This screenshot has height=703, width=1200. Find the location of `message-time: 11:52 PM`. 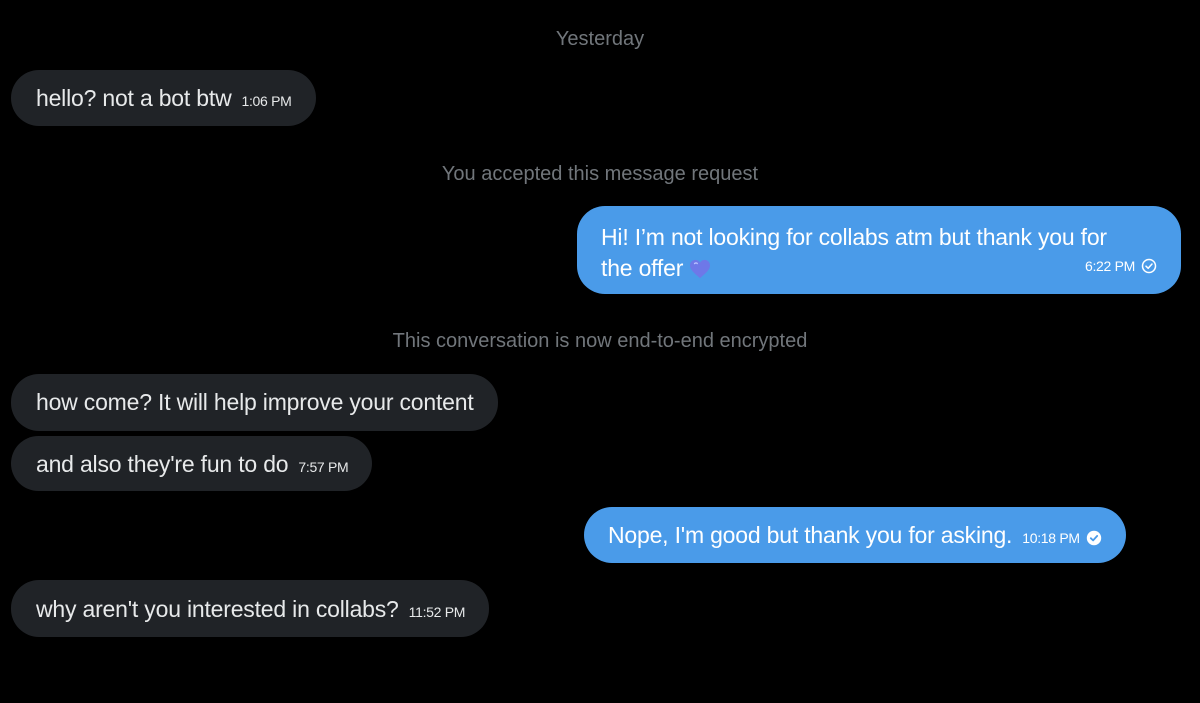

message-time: 11:52 PM is located at coordinates (437, 612).